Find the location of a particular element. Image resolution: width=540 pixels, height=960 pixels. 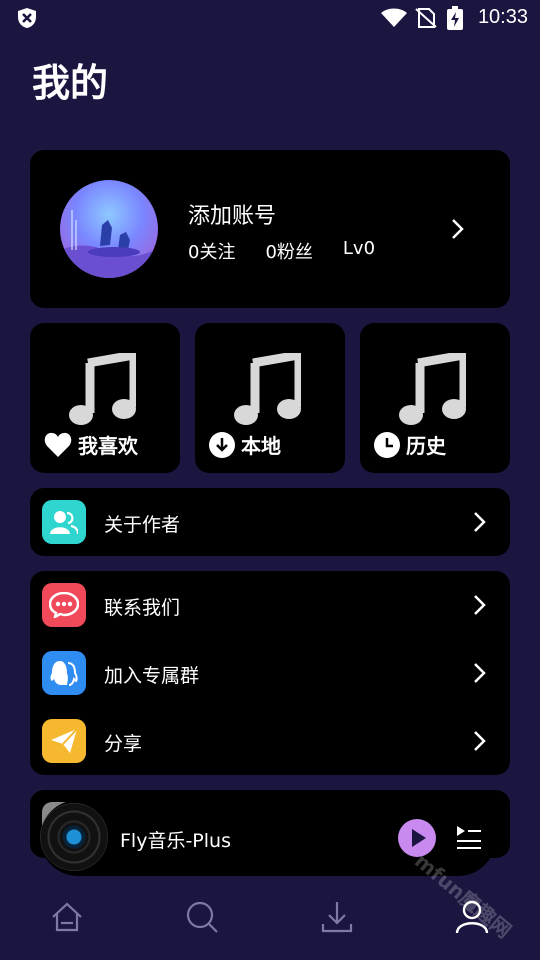

profile-stats: 0关注 0粉丝 Lv0 is located at coordinates (281, 251).